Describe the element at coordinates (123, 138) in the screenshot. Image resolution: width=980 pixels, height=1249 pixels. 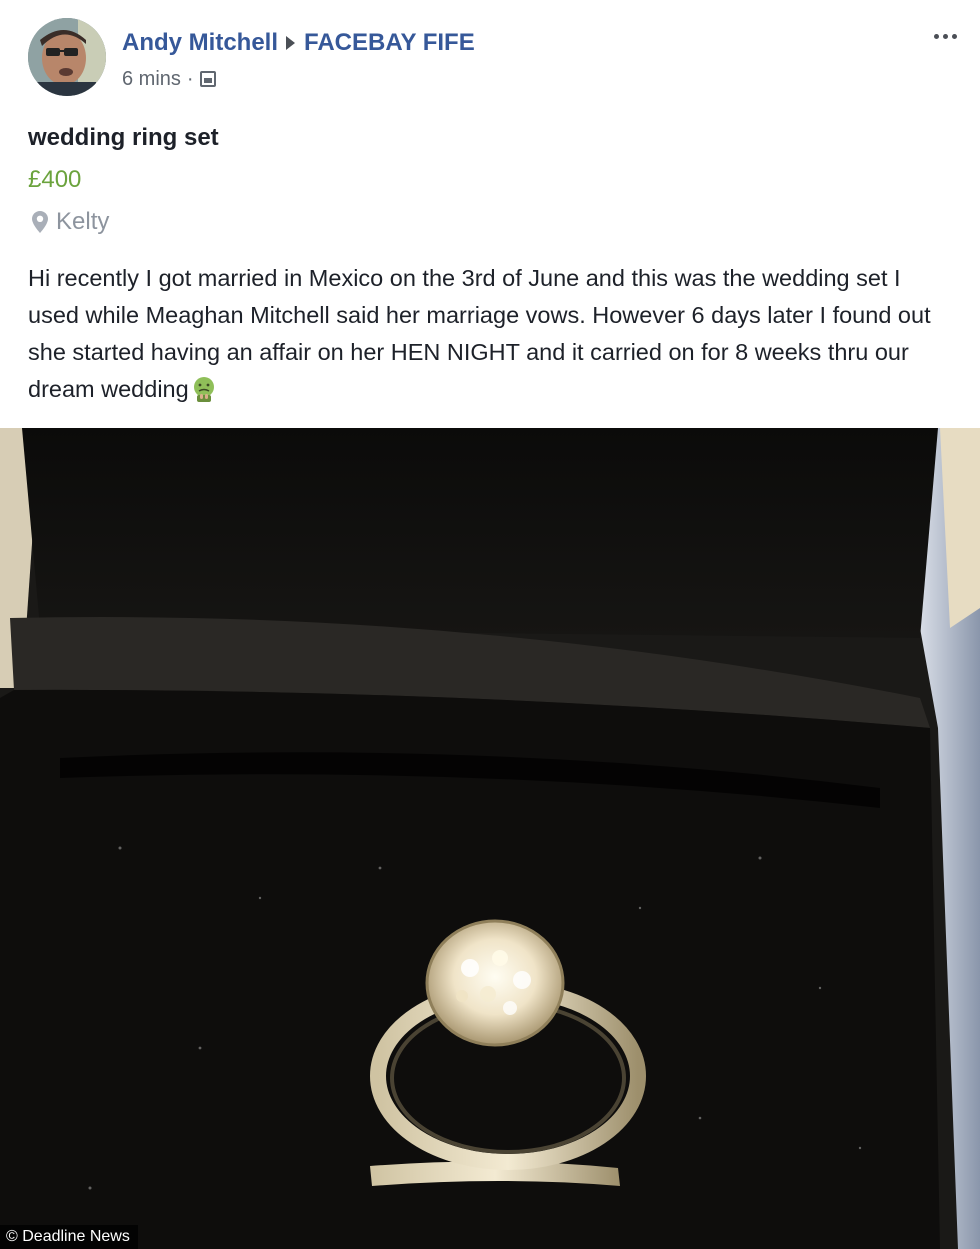
I see `listing-title: wedding ring set` at that location.